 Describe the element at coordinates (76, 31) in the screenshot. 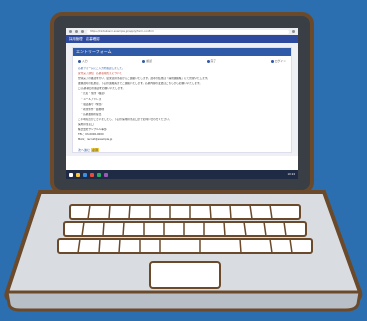

I see `forward-icon` at that location.